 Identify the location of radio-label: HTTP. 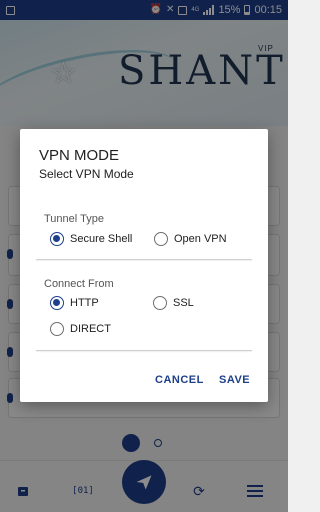
(84, 303).